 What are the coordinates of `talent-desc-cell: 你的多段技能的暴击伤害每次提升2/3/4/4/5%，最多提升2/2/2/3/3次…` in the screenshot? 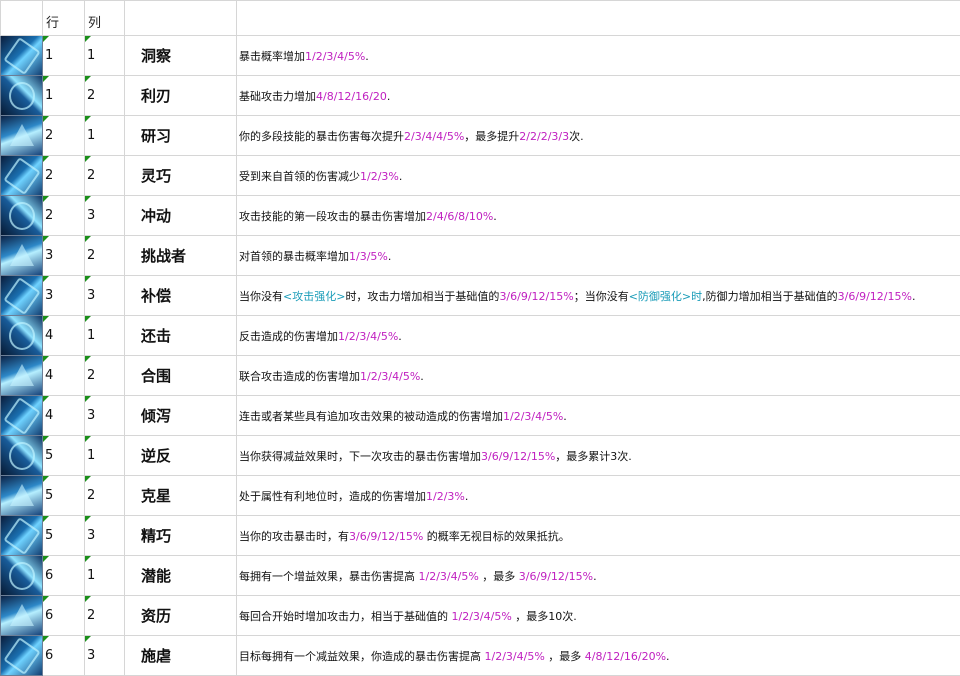 It's located at (598, 136).